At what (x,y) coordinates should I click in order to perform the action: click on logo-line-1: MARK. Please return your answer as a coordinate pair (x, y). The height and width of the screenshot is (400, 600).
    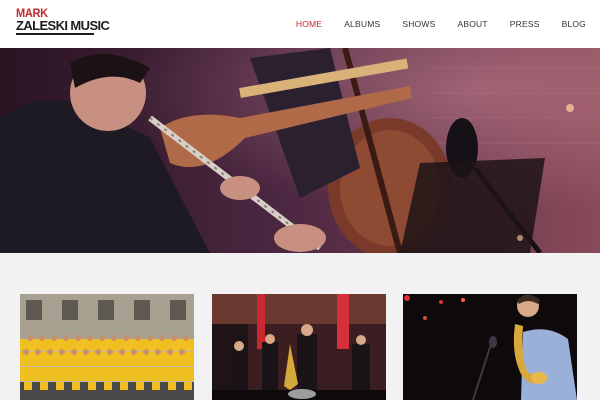
    Looking at the image, I should click on (32, 14).